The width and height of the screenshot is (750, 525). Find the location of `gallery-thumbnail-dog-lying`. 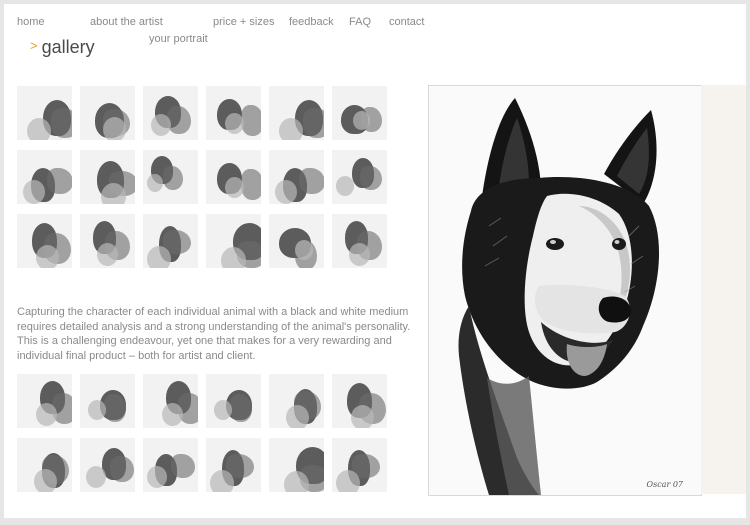

gallery-thumbnail-dog-lying is located at coordinates (359, 401).